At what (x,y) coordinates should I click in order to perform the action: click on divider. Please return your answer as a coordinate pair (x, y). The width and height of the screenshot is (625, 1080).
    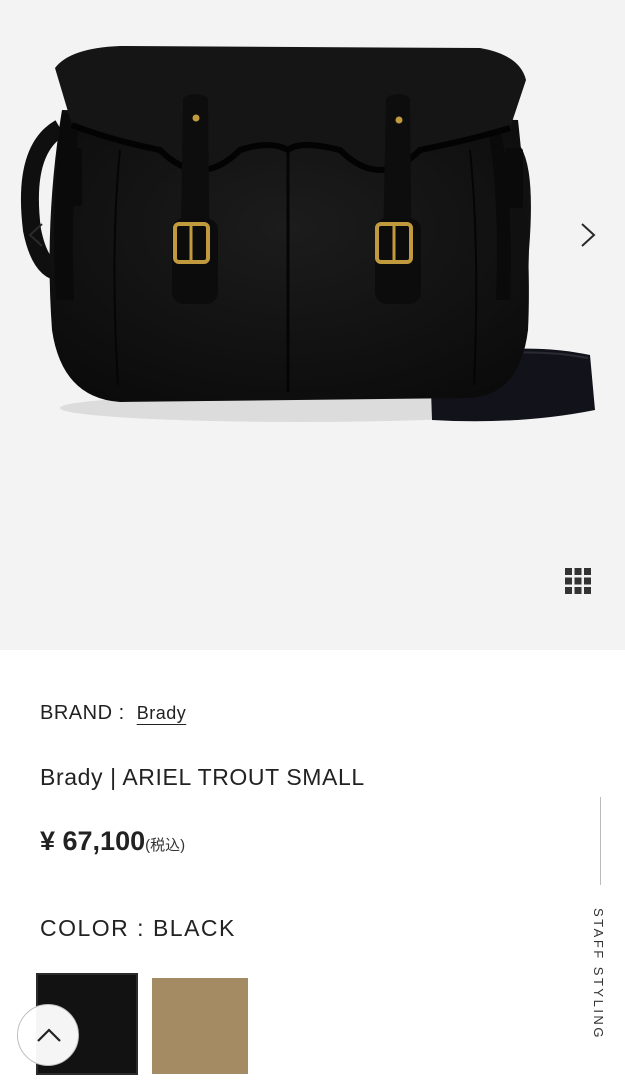
    Looking at the image, I should click on (600, 841).